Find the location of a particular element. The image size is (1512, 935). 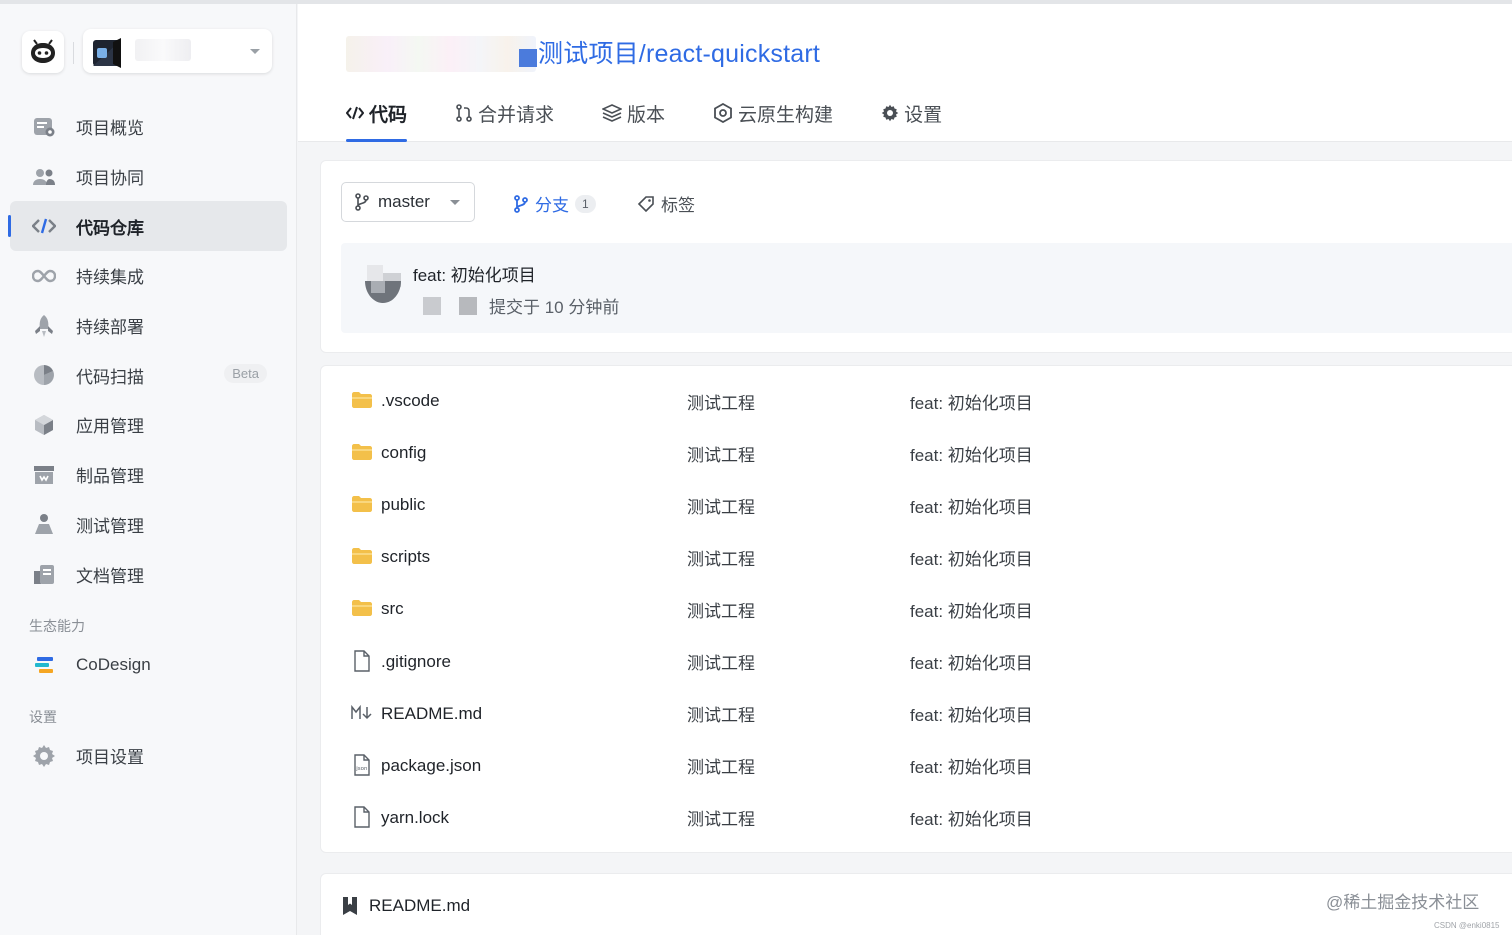

sidebar-item-collaboration: 项目协同 is located at coordinates (148, 177).